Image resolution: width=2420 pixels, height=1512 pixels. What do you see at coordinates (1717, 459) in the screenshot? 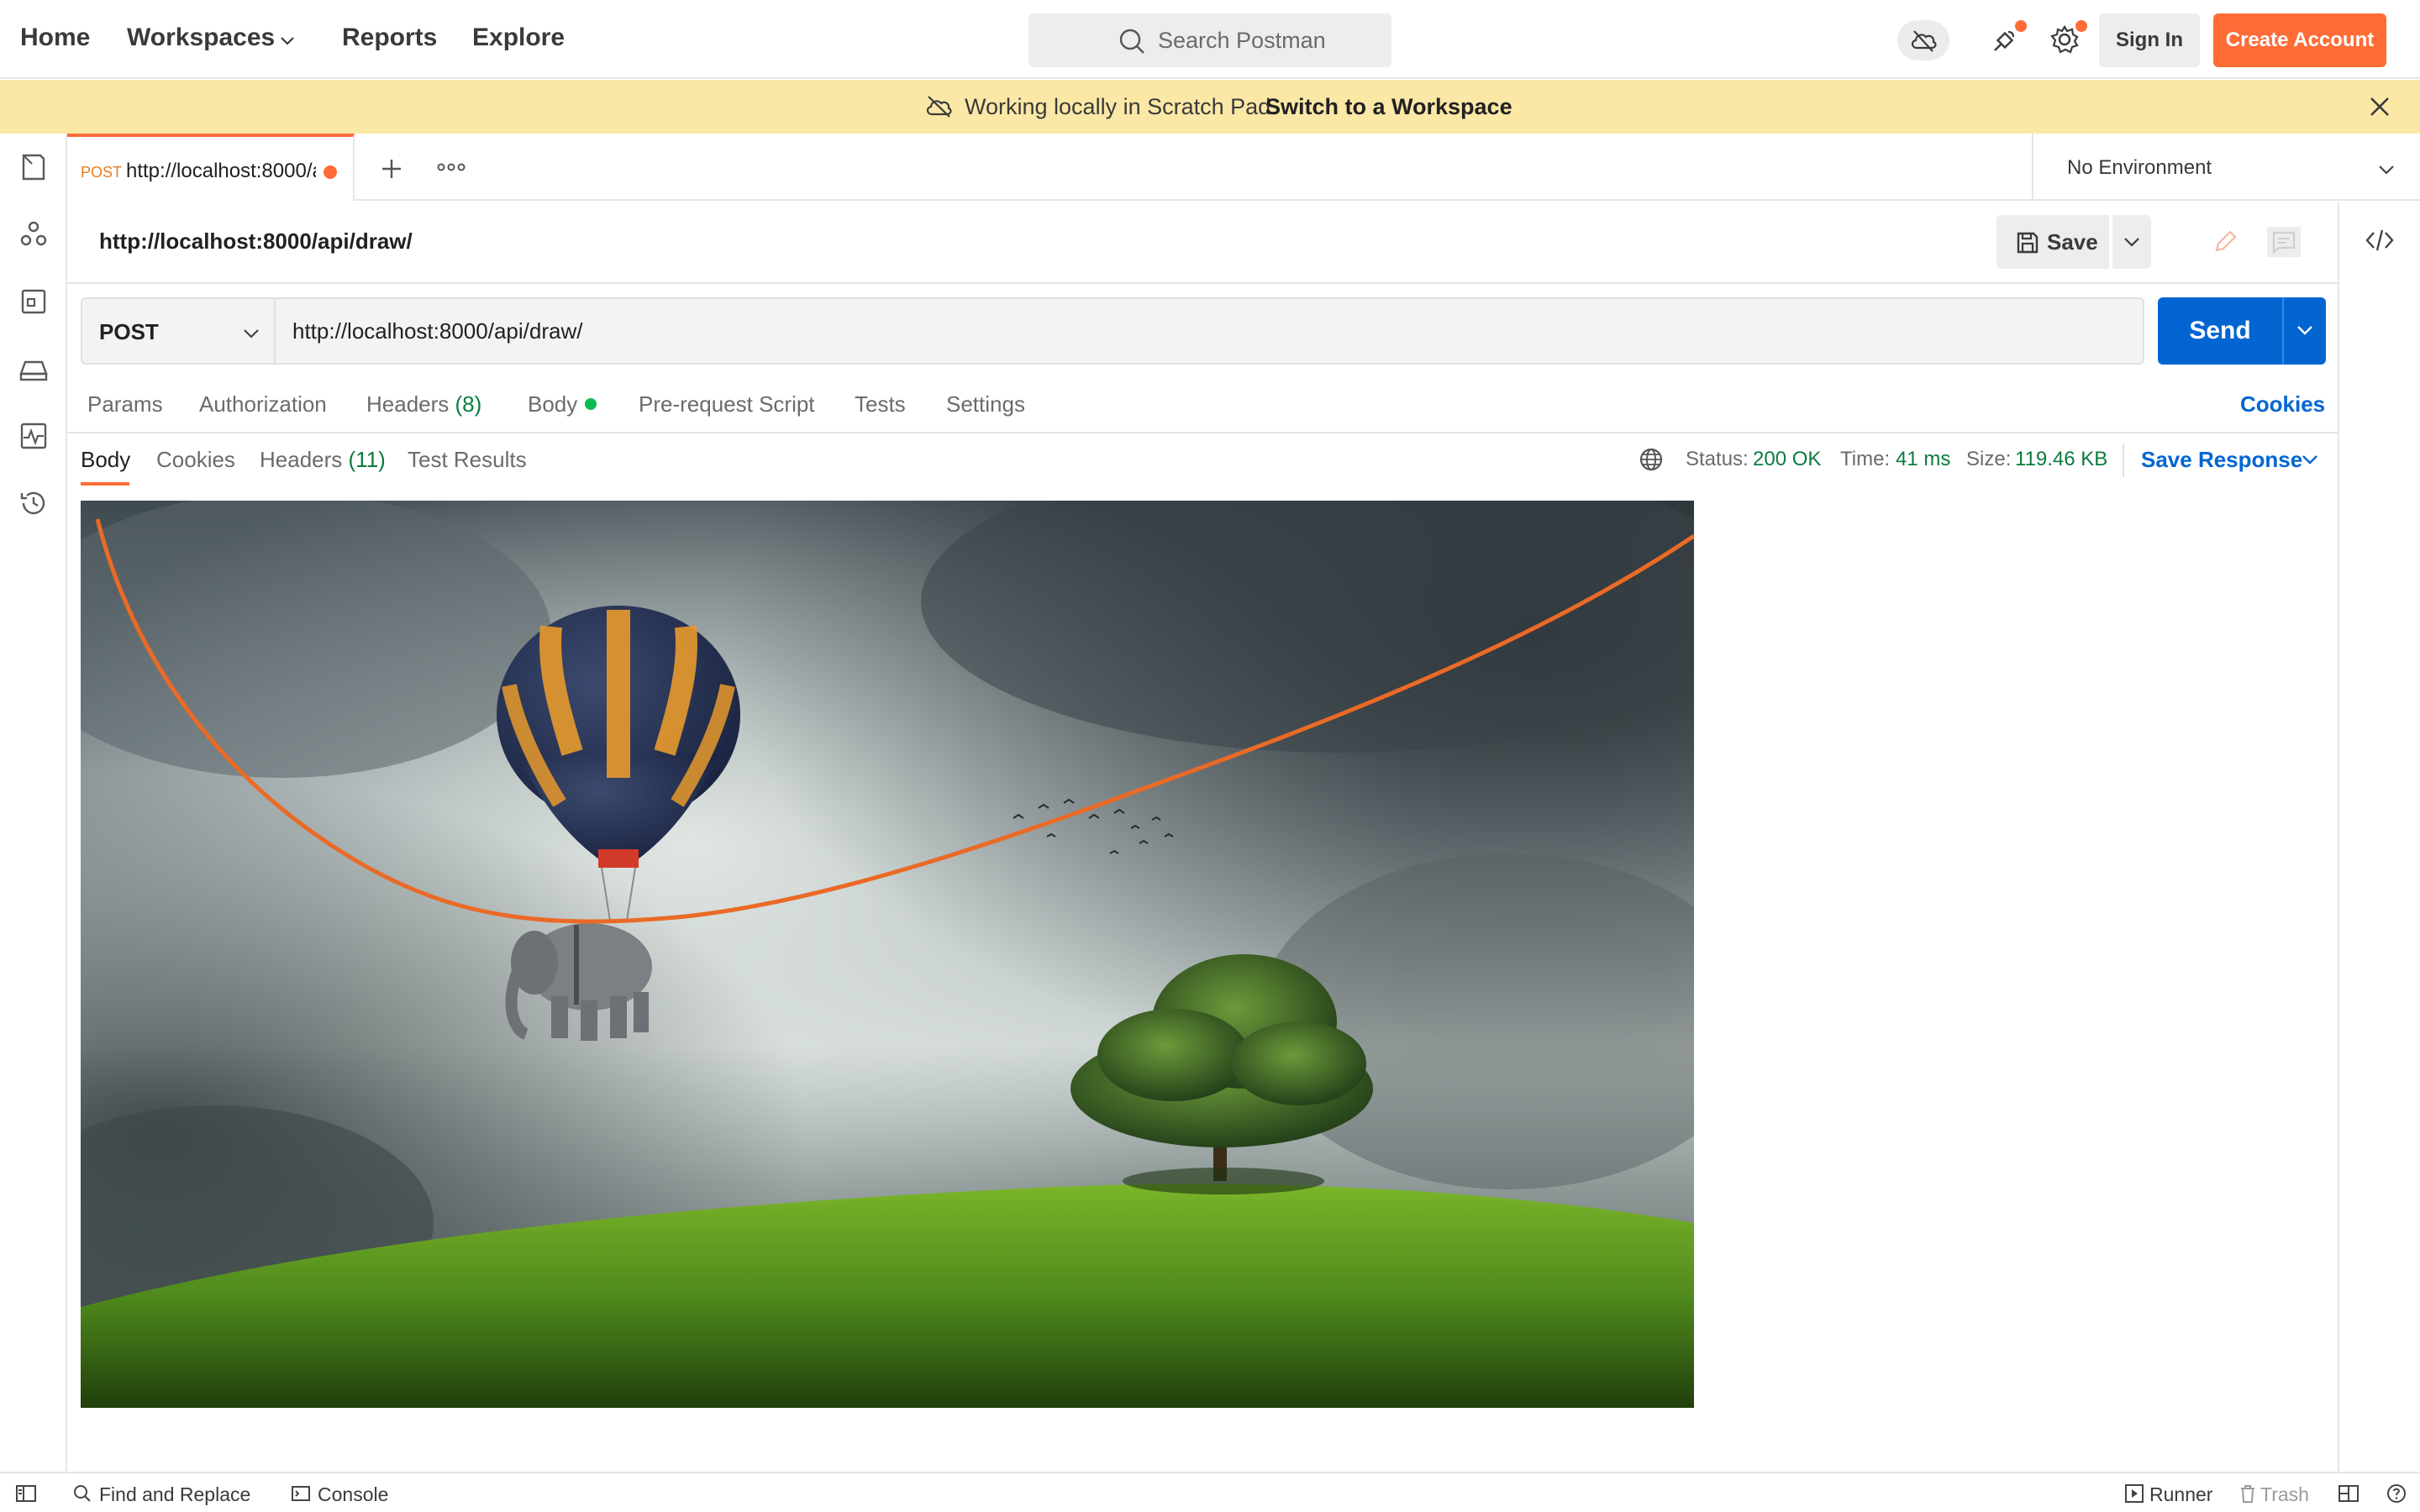
I see `status-label: Status:` at bounding box center [1717, 459].